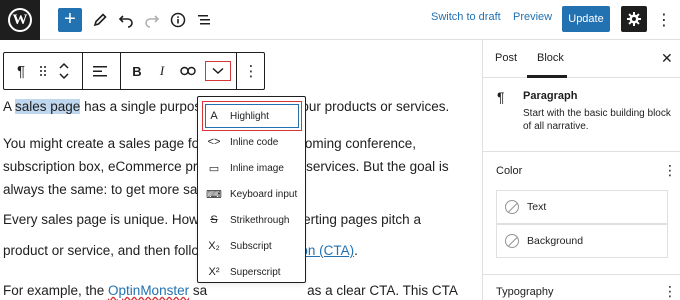 The image size is (680, 300). Describe the element at coordinates (251, 116) in the screenshot. I see `menu-item-highlight: A Highlight` at that location.